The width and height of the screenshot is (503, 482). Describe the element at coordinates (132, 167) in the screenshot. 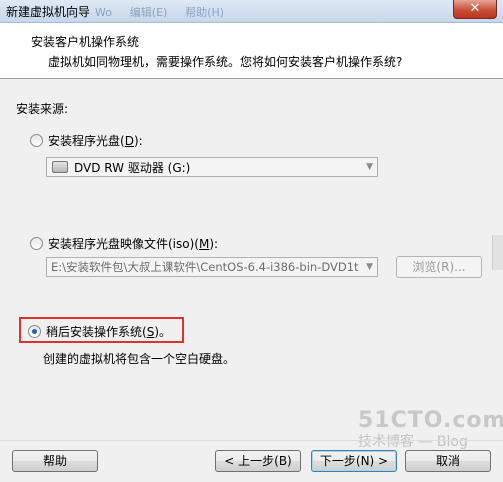

I see `drive-select-value: DVD RW 驱动器 (G:)` at that location.